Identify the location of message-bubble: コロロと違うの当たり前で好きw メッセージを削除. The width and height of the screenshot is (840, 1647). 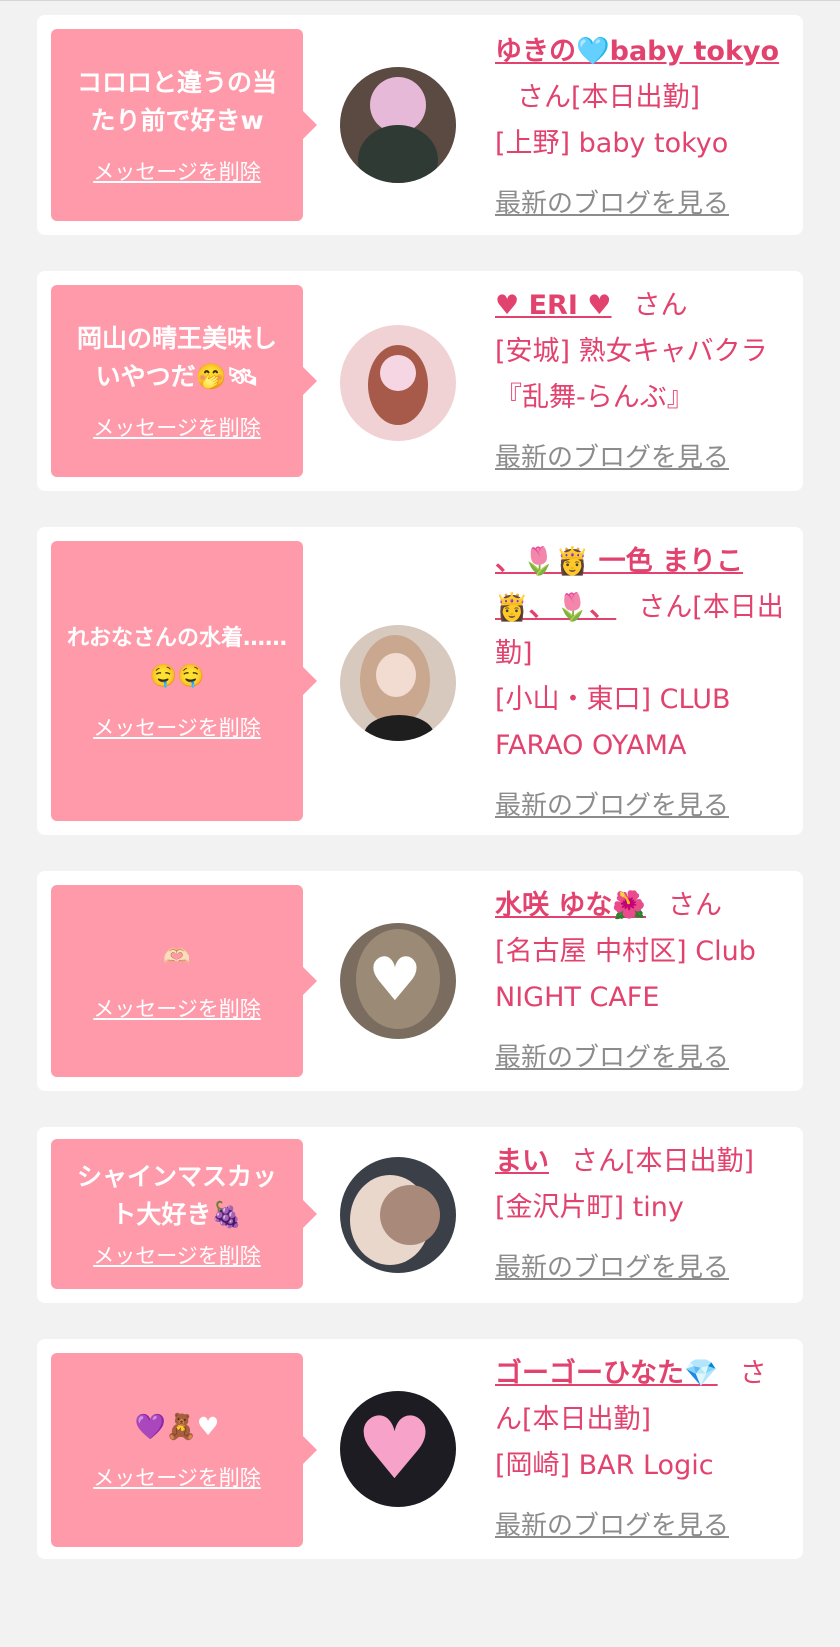
(184, 125).